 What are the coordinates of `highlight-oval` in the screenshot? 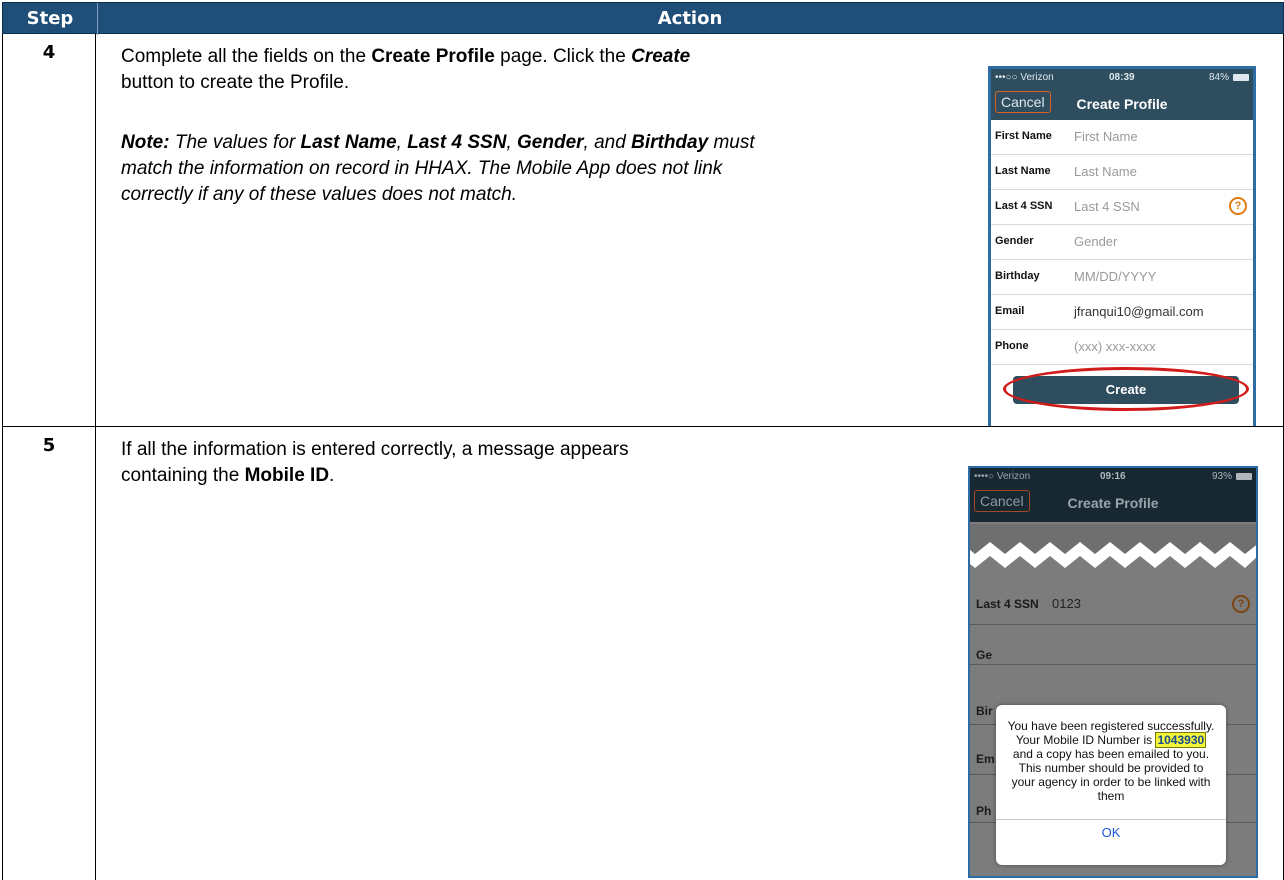 It's located at (1126, 389).